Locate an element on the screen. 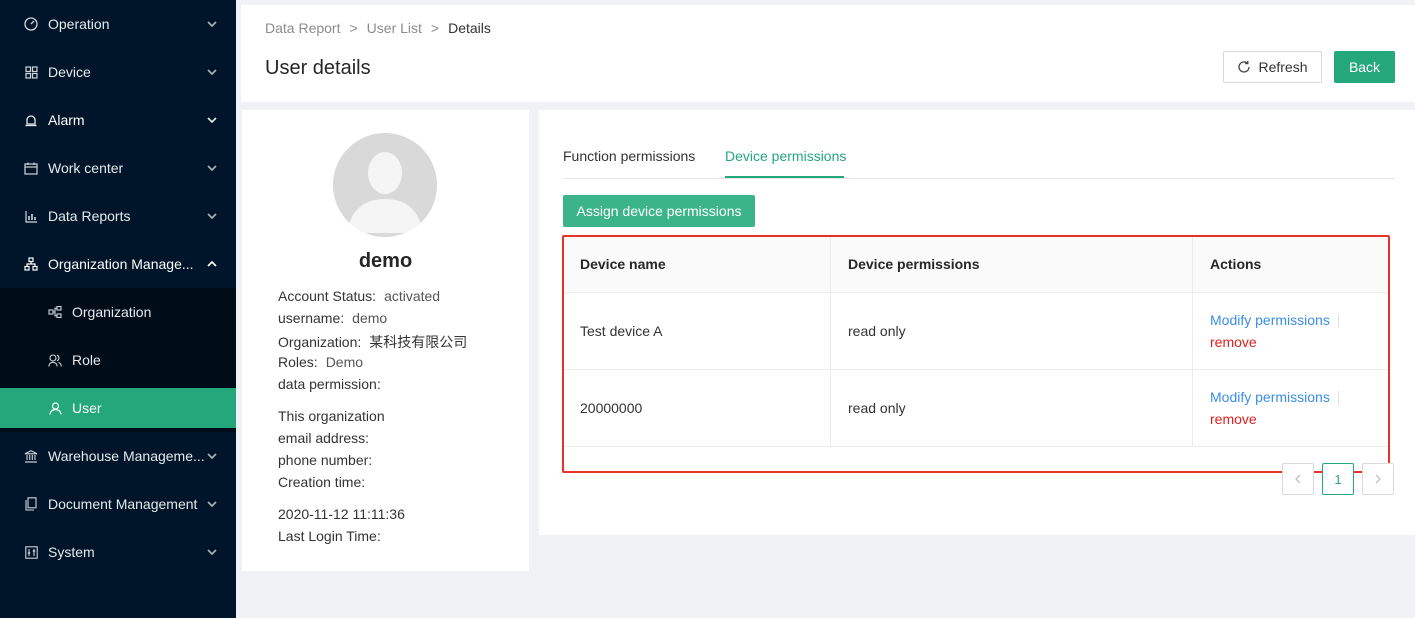 This screenshot has width=1415, height=618. back-button: Back is located at coordinates (1364, 67).